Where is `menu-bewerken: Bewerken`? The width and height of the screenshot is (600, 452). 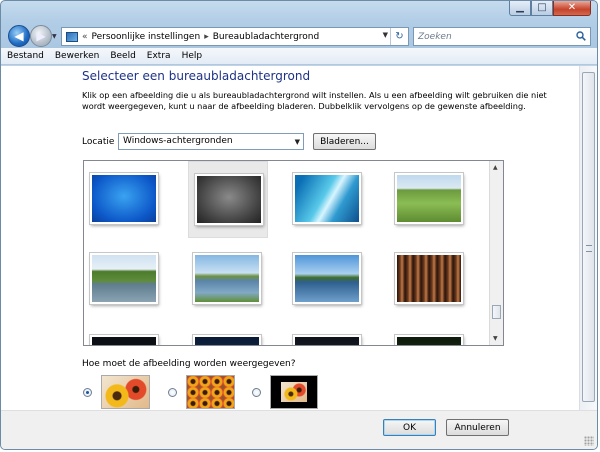 menu-bewerken: Bewerken is located at coordinates (77, 56).